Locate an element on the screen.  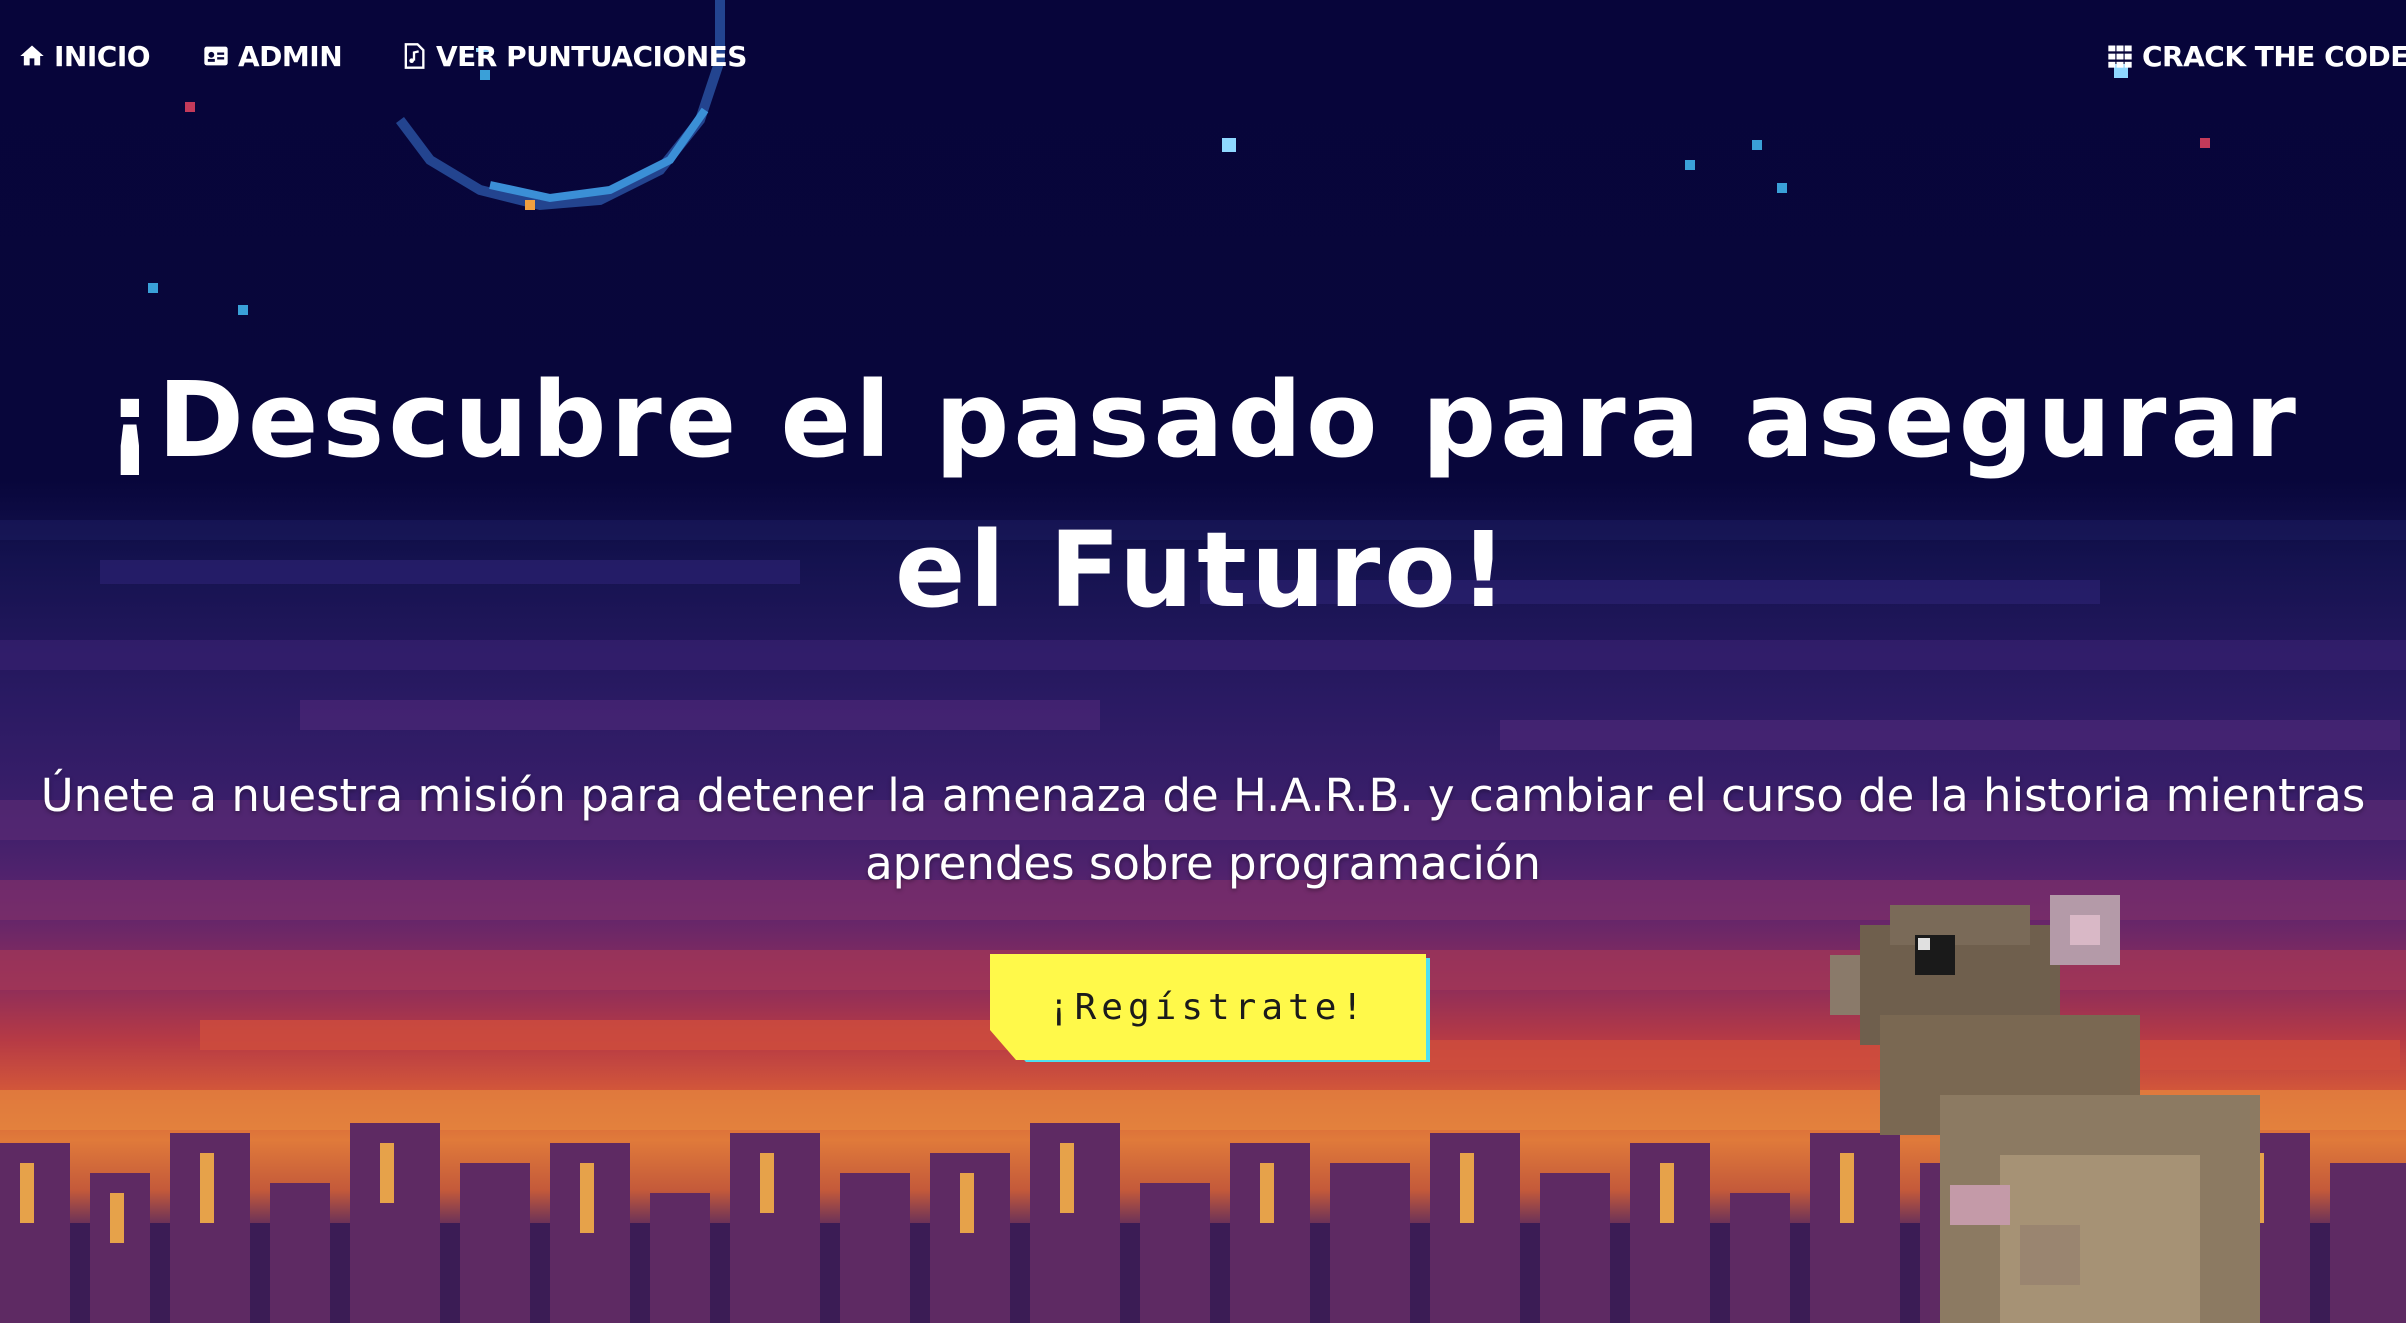
home-icon is located at coordinates (32, 56).